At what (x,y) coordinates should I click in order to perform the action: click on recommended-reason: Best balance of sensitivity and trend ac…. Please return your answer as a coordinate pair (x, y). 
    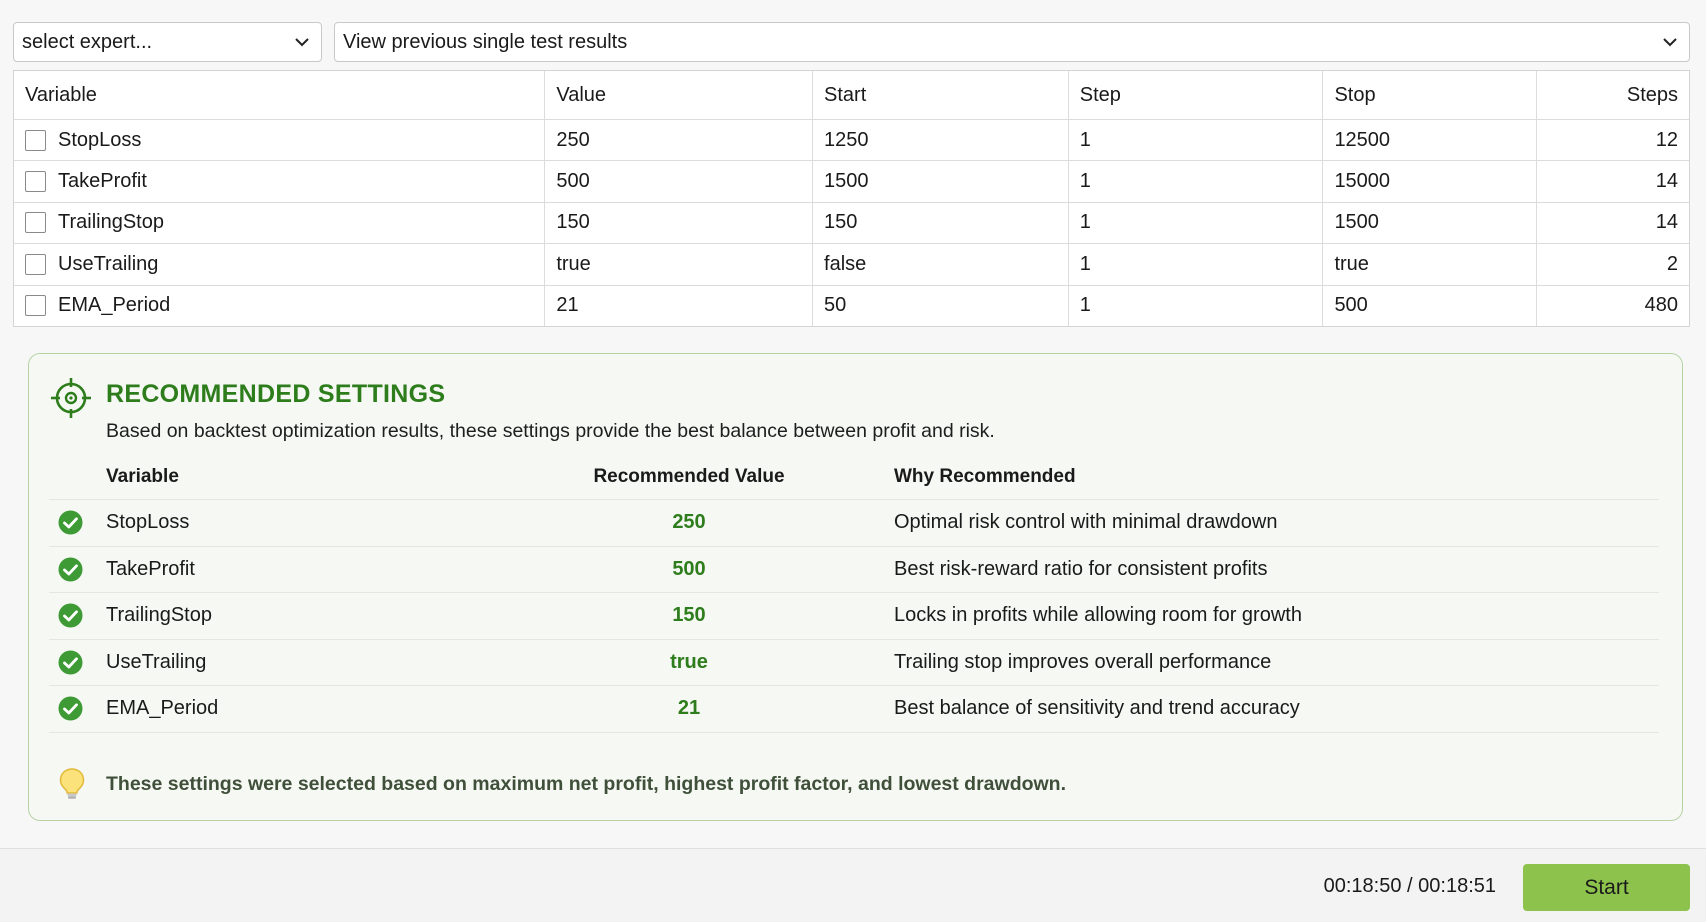
    Looking at the image, I should click on (1097, 708).